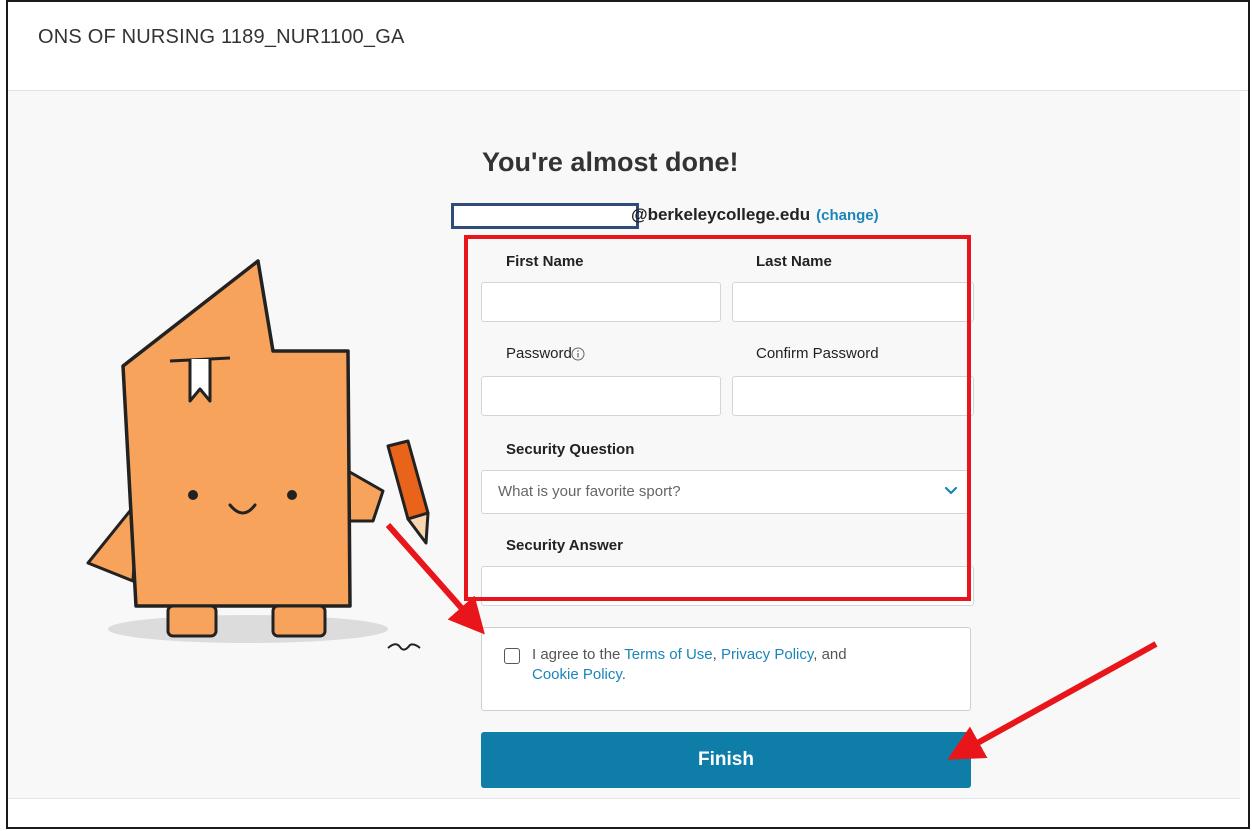 The width and height of the screenshot is (1252, 831). Describe the element at coordinates (512, 656) in the screenshot. I see `terms-checkbox` at that location.